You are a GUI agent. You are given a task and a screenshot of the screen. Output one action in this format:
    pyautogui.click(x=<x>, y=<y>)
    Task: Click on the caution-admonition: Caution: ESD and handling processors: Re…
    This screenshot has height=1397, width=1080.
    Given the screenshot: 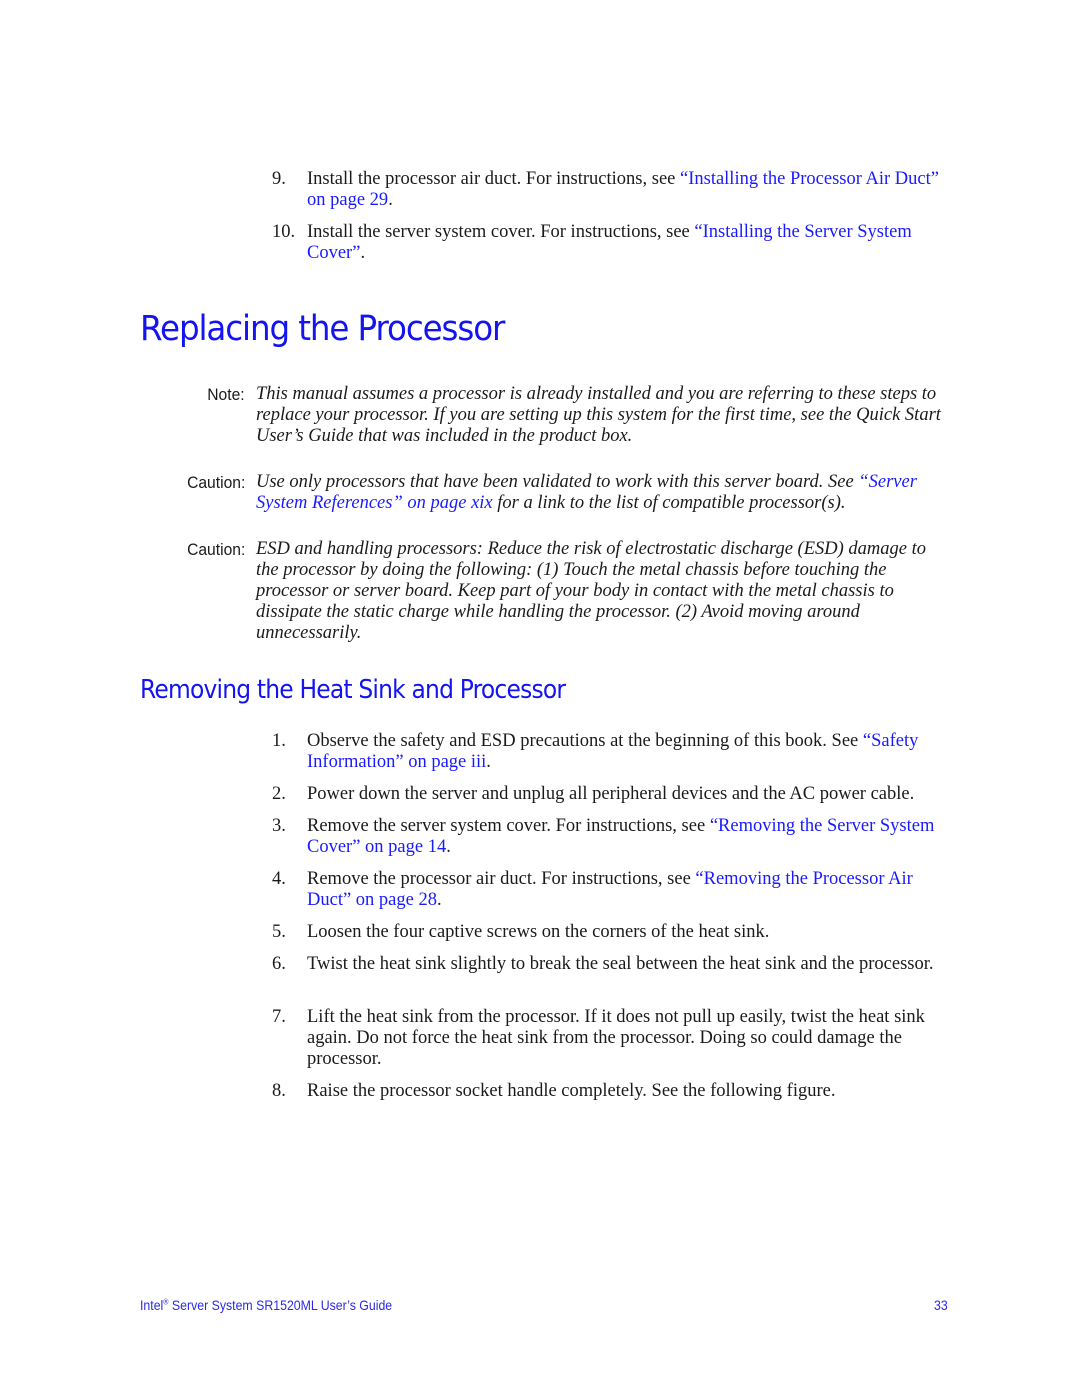 What is the action you would take?
    pyautogui.click(x=550, y=591)
    